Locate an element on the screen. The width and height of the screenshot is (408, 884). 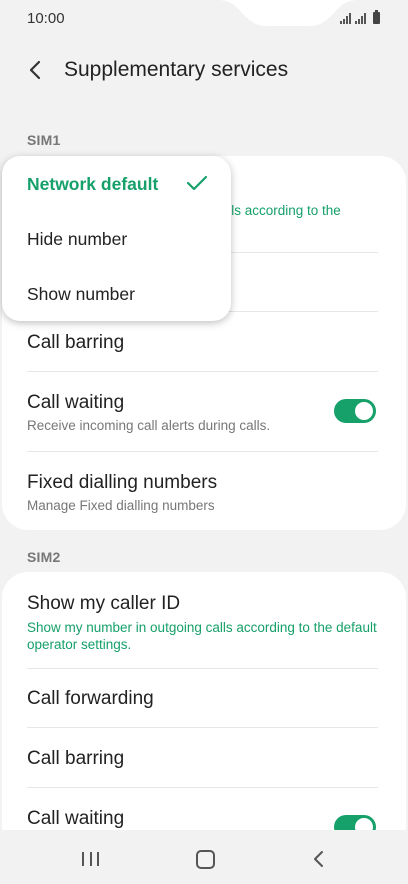
check-icon is located at coordinates (197, 183).